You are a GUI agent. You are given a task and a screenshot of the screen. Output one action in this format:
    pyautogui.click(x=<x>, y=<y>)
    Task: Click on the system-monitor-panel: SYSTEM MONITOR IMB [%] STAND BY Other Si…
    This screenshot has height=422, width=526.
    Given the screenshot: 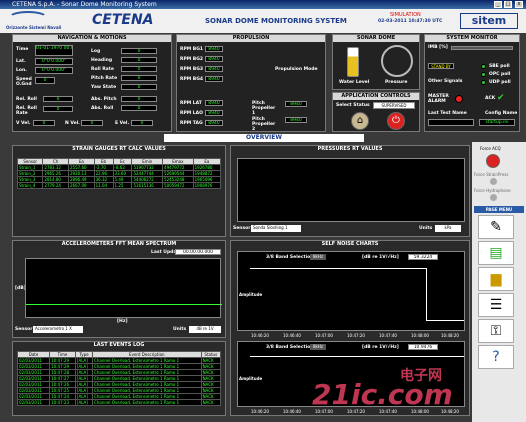 What is the action you would take?
    pyautogui.click(x=472, y=83)
    